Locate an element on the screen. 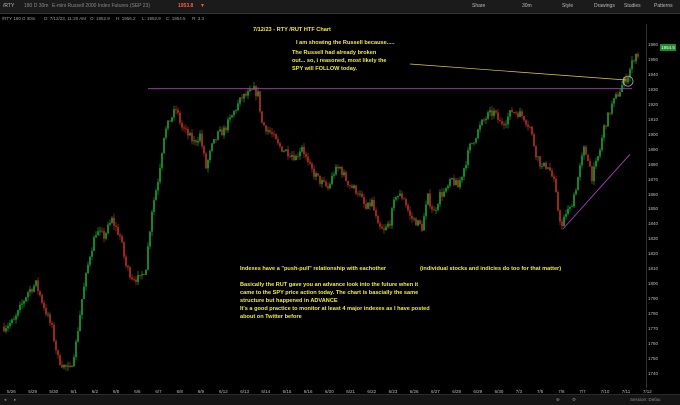 Image resolution: width=680 pixels, height=405 pixels. status-bar: ◂ ▸ ⊕ ⚙ Session: Defau is located at coordinates (340, 399).